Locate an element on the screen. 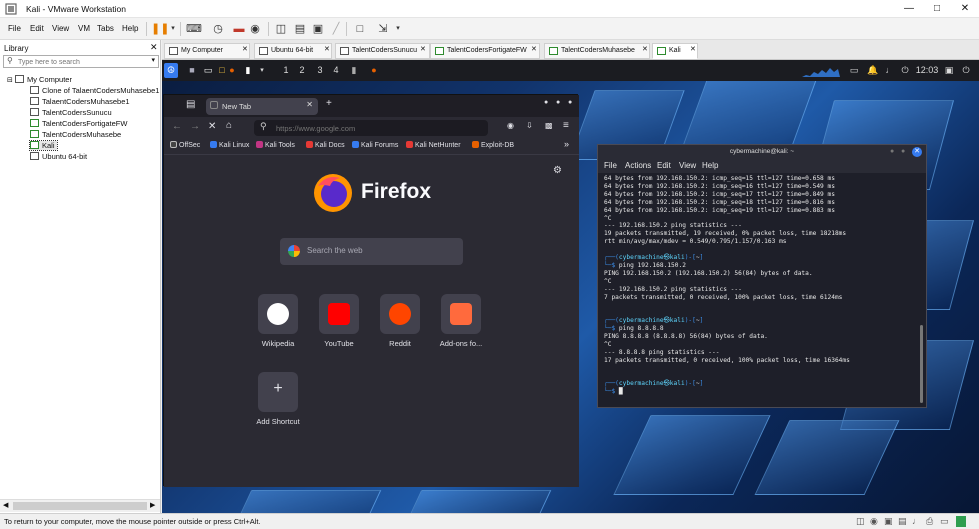 The width and height of the screenshot is (979, 529). terminal-scrollbar is located at coordinates (921, 364).